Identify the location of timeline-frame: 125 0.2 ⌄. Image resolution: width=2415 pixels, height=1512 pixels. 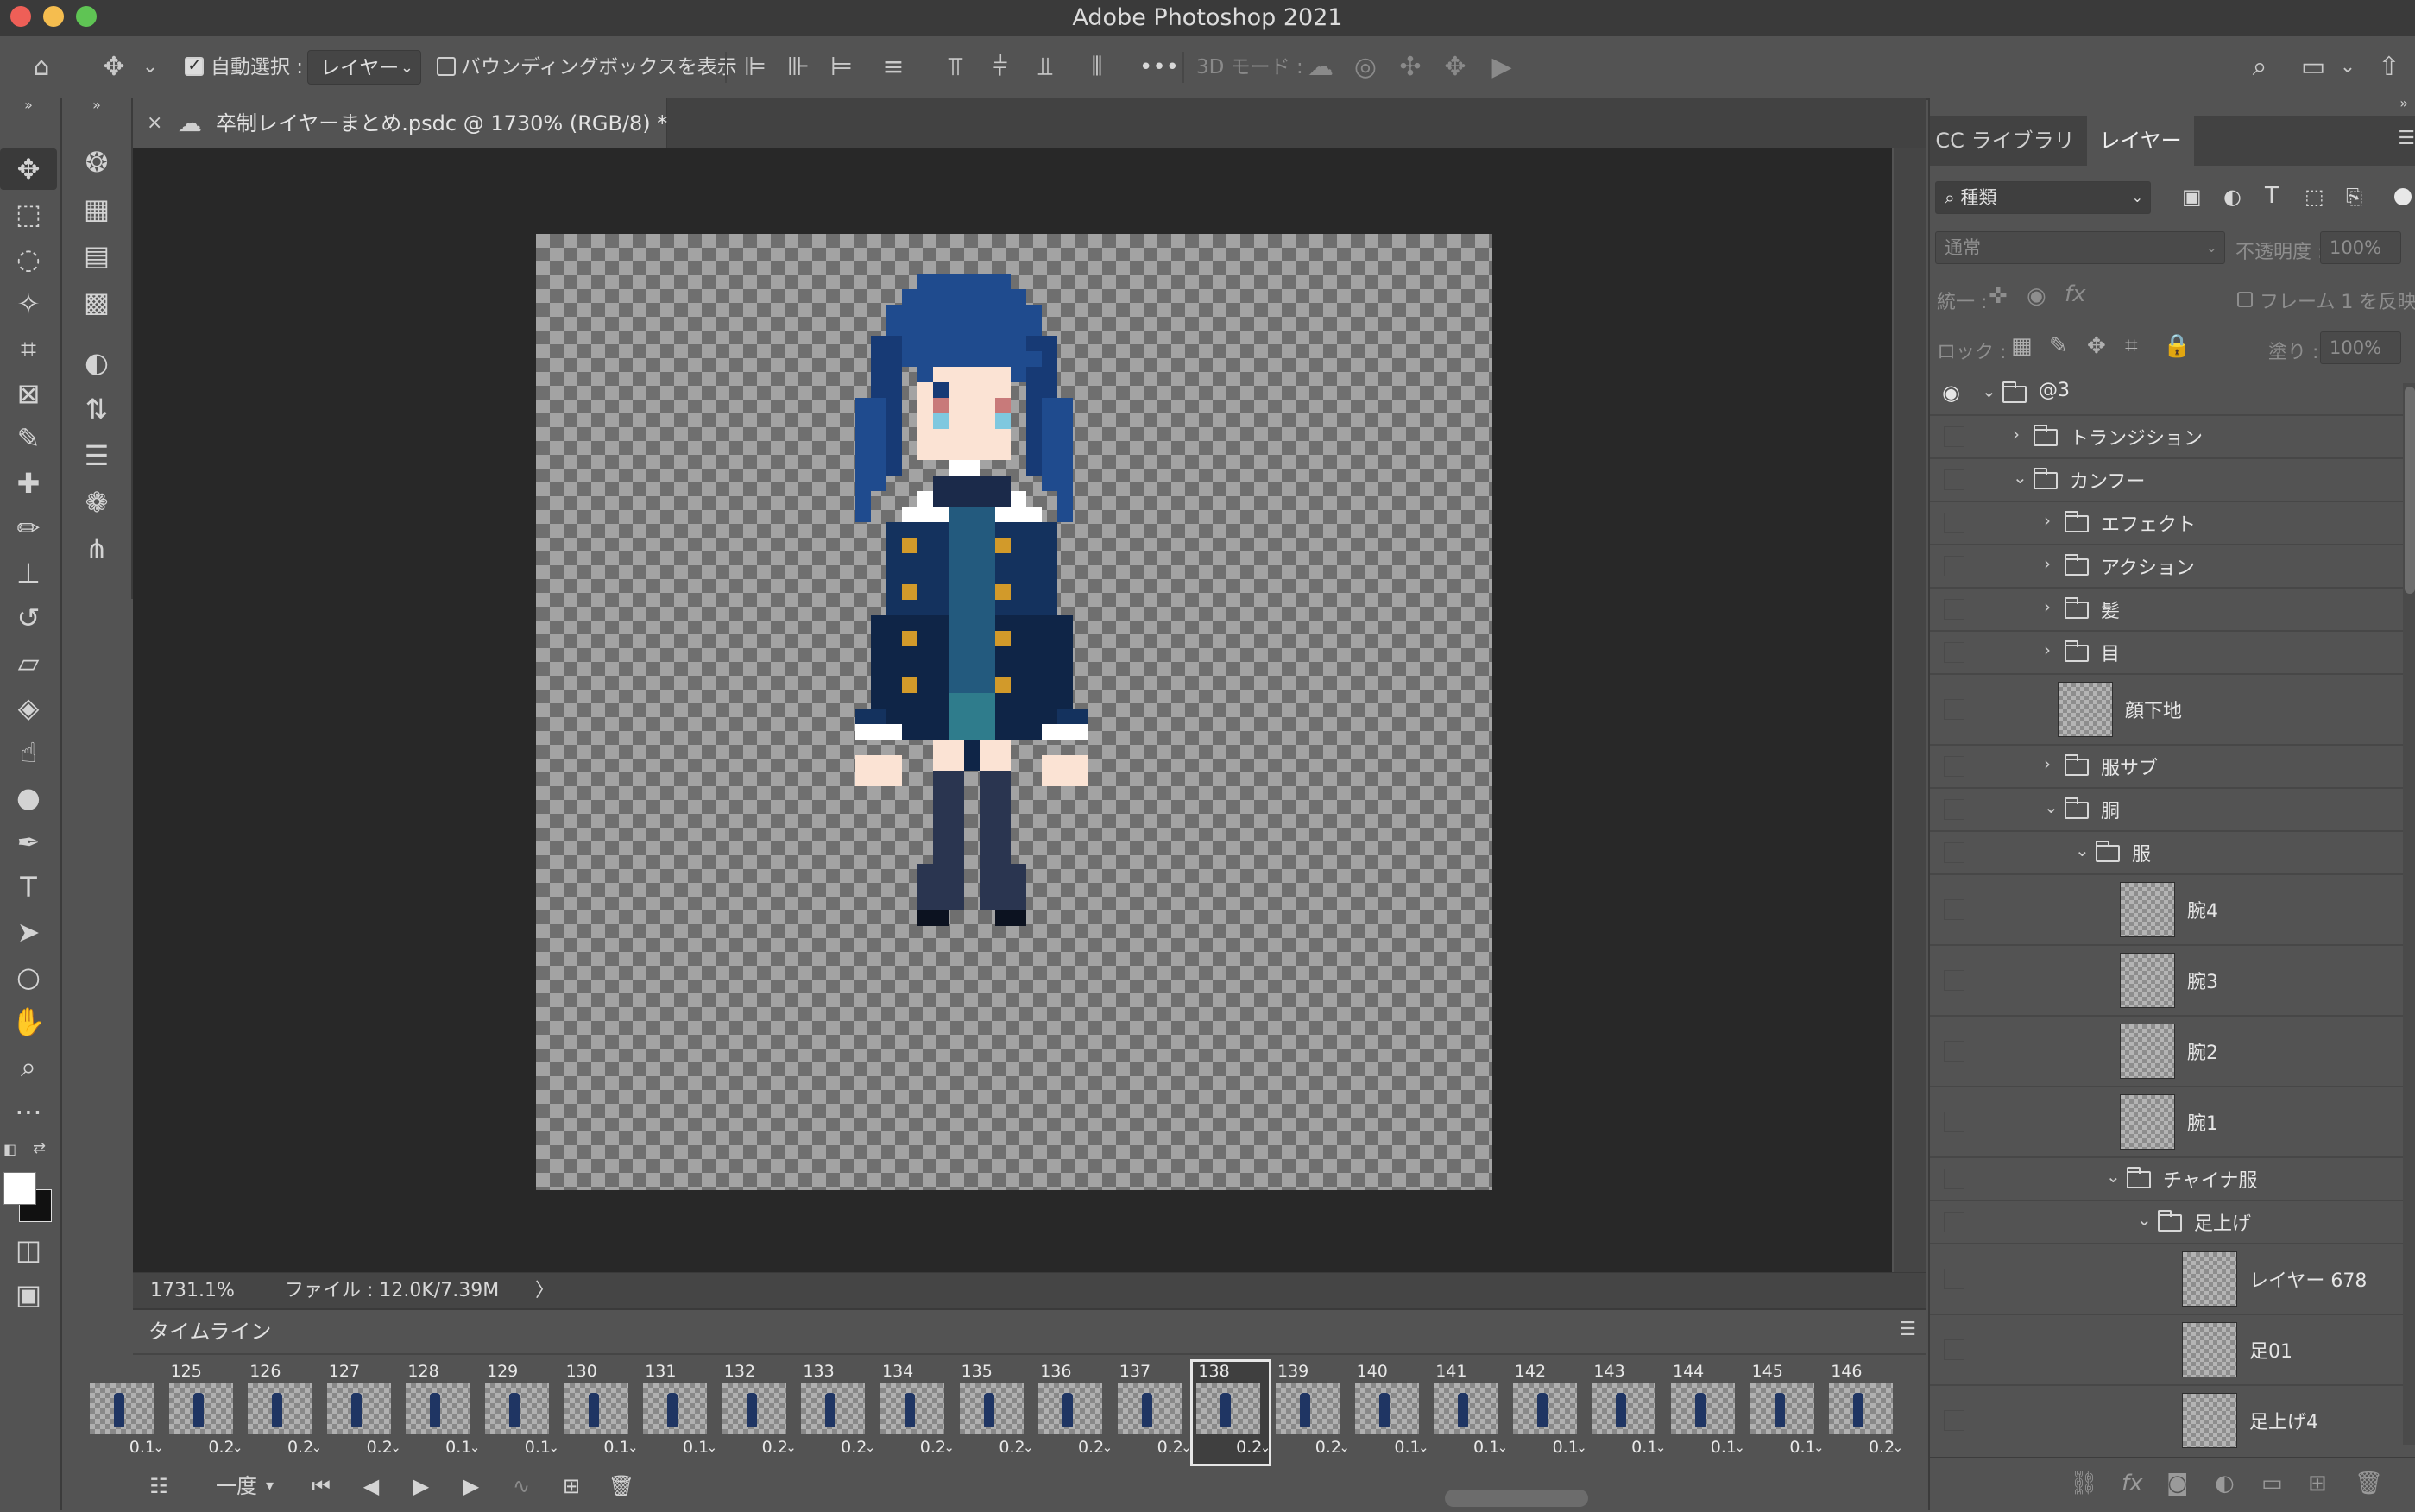
(204, 1413).